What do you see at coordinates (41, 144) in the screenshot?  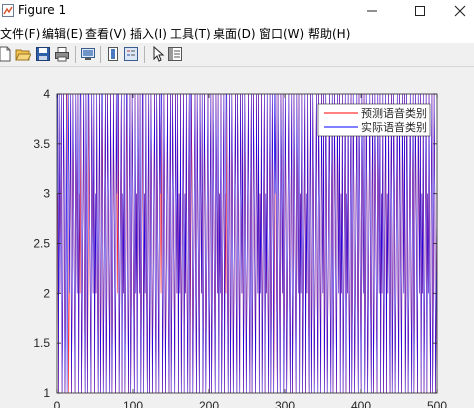 I see `y-tick-label: 3.5` at bounding box center [41, 144].